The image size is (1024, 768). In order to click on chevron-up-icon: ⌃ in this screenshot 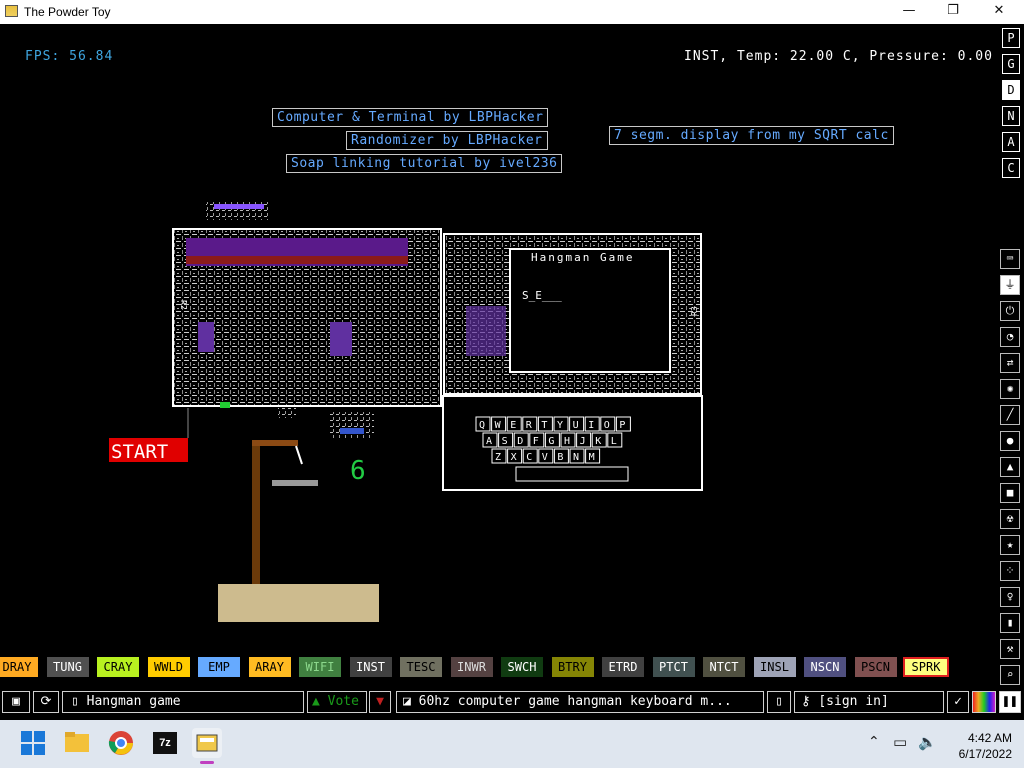, I will do `click(874, 742)`.